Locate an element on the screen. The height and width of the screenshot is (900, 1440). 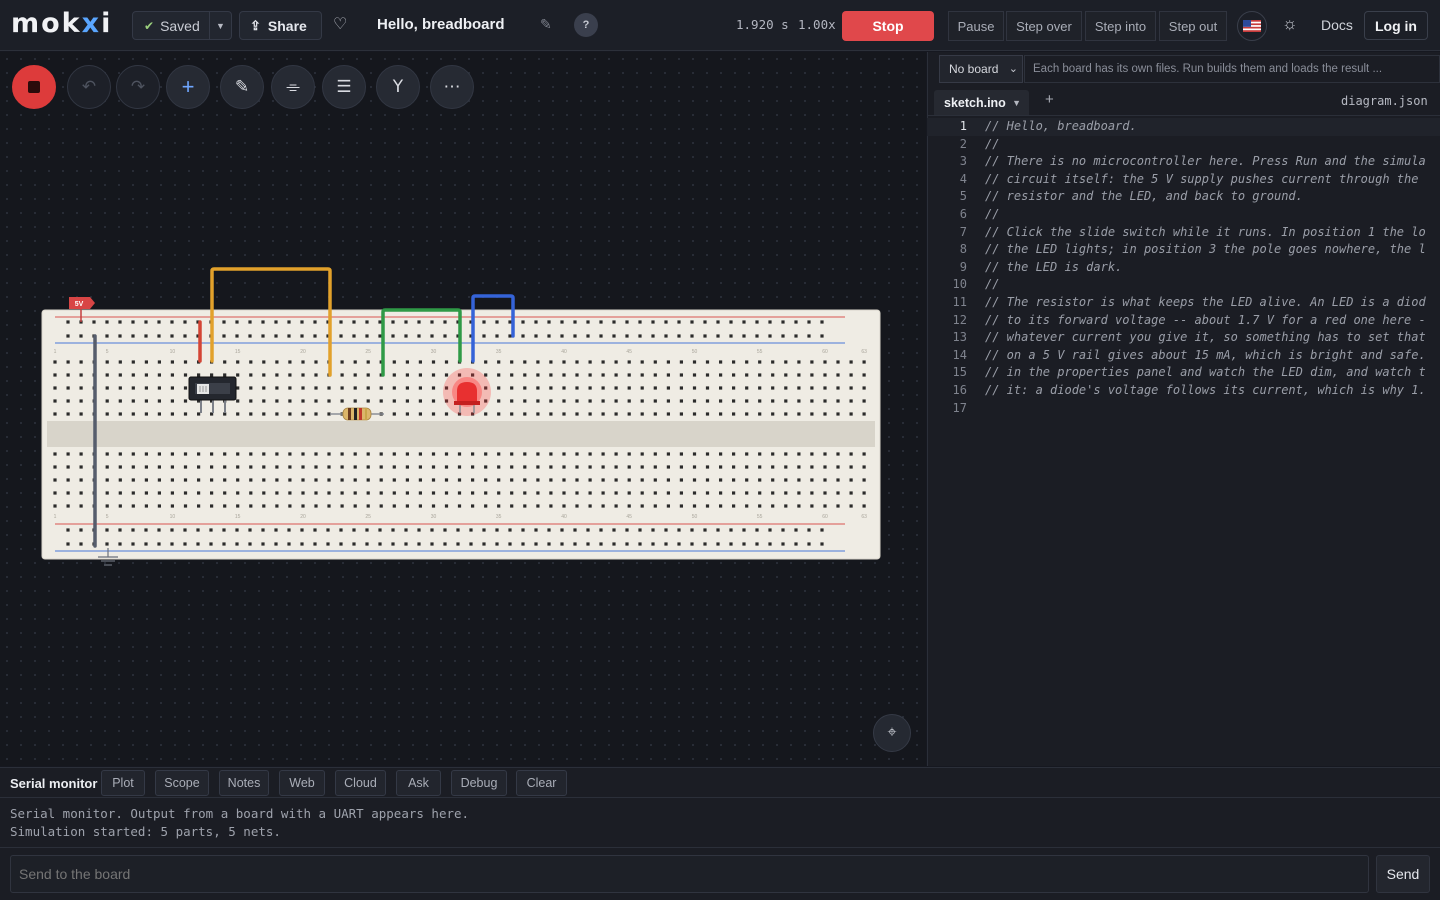
code-line: 6 // is located at coordinates (1183, 215).